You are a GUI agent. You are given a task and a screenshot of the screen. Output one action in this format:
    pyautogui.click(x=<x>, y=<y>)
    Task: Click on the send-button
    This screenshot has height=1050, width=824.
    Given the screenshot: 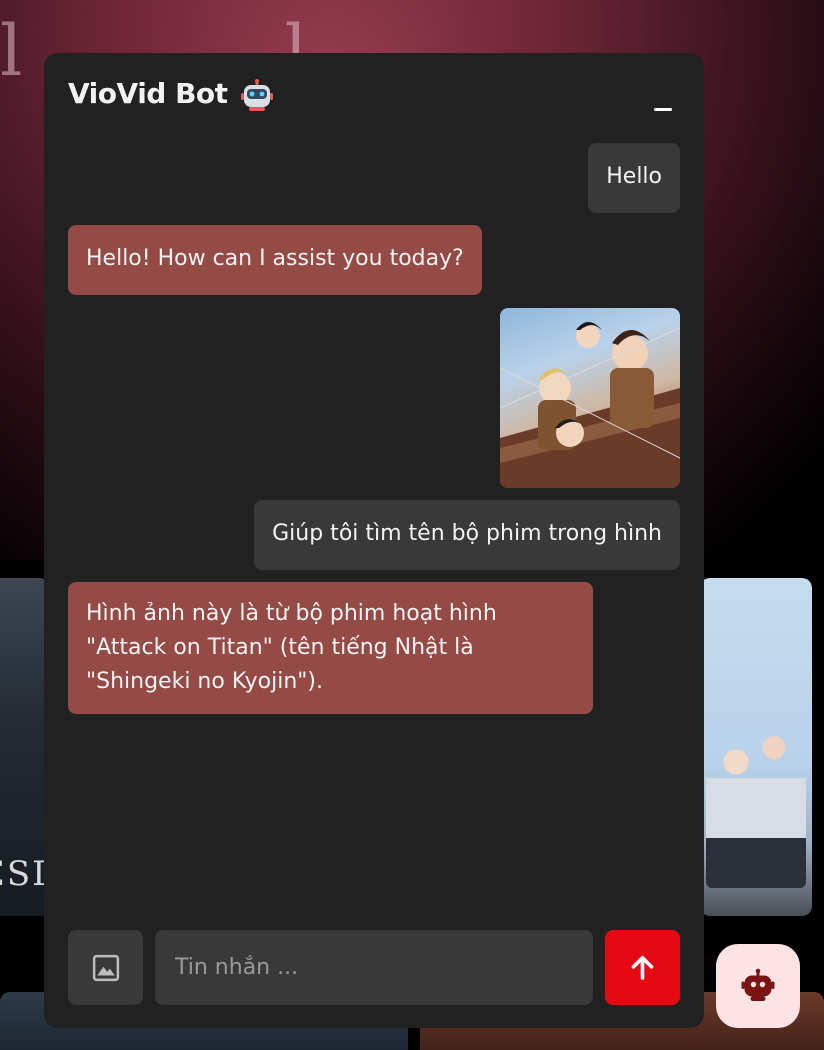 What is the action you would take?
    pyautogui.click(x=642, y=967)
    